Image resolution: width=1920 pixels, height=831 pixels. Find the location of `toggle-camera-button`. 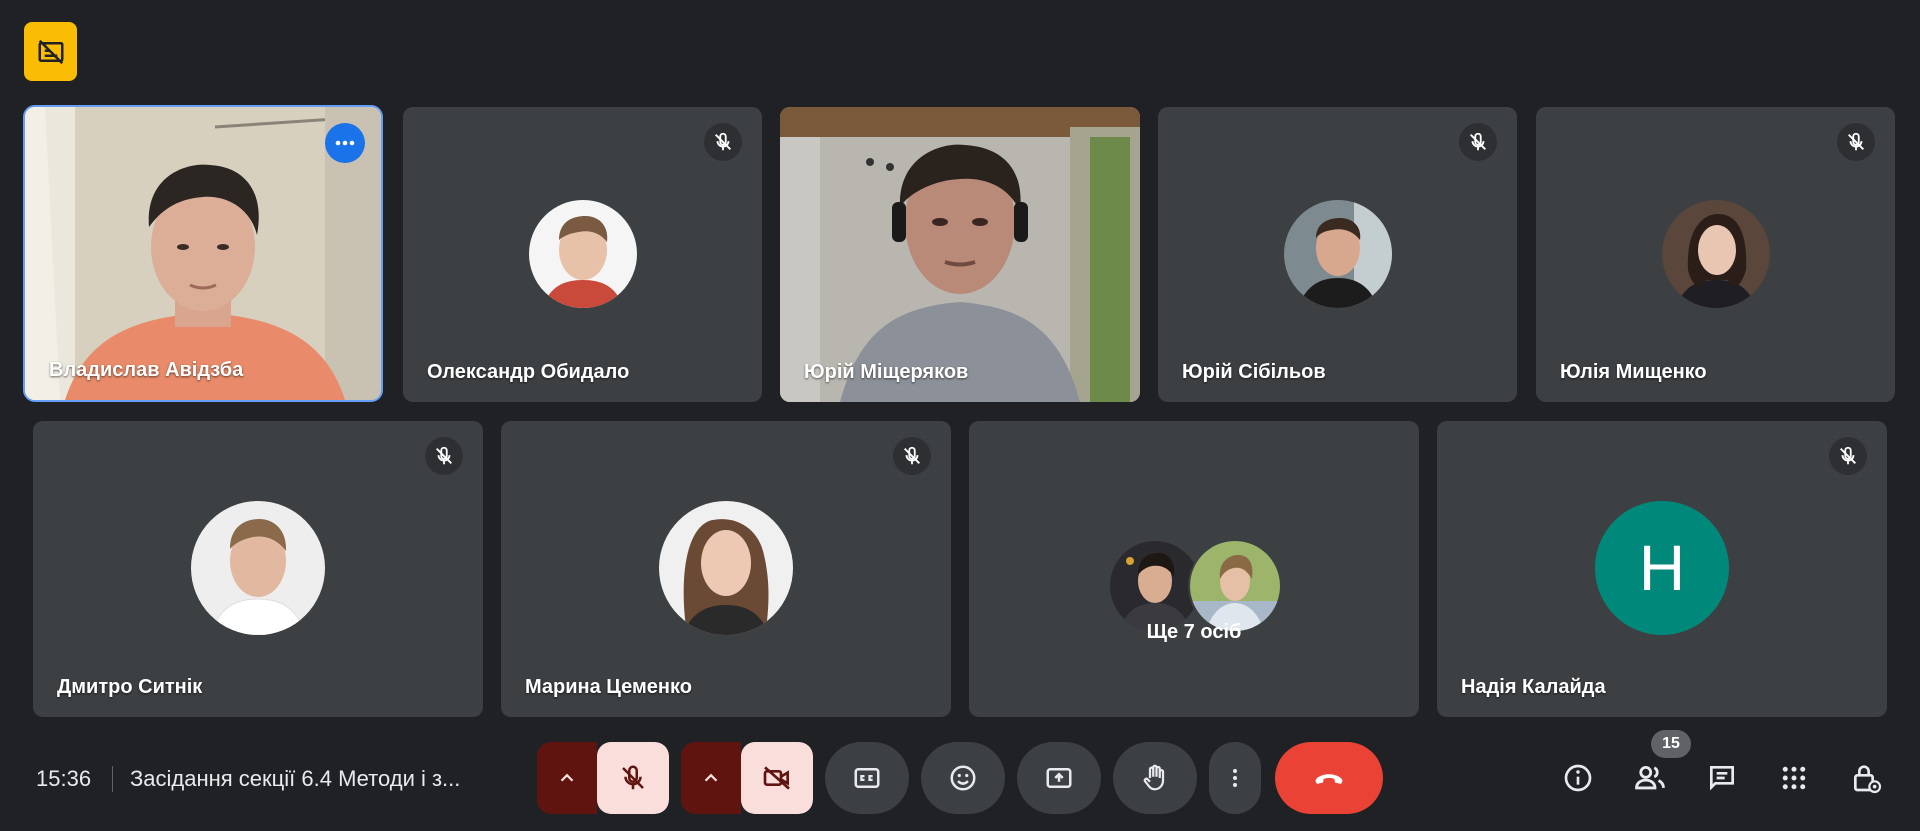

toggle-camera-button is located at coordinates (777, 778).